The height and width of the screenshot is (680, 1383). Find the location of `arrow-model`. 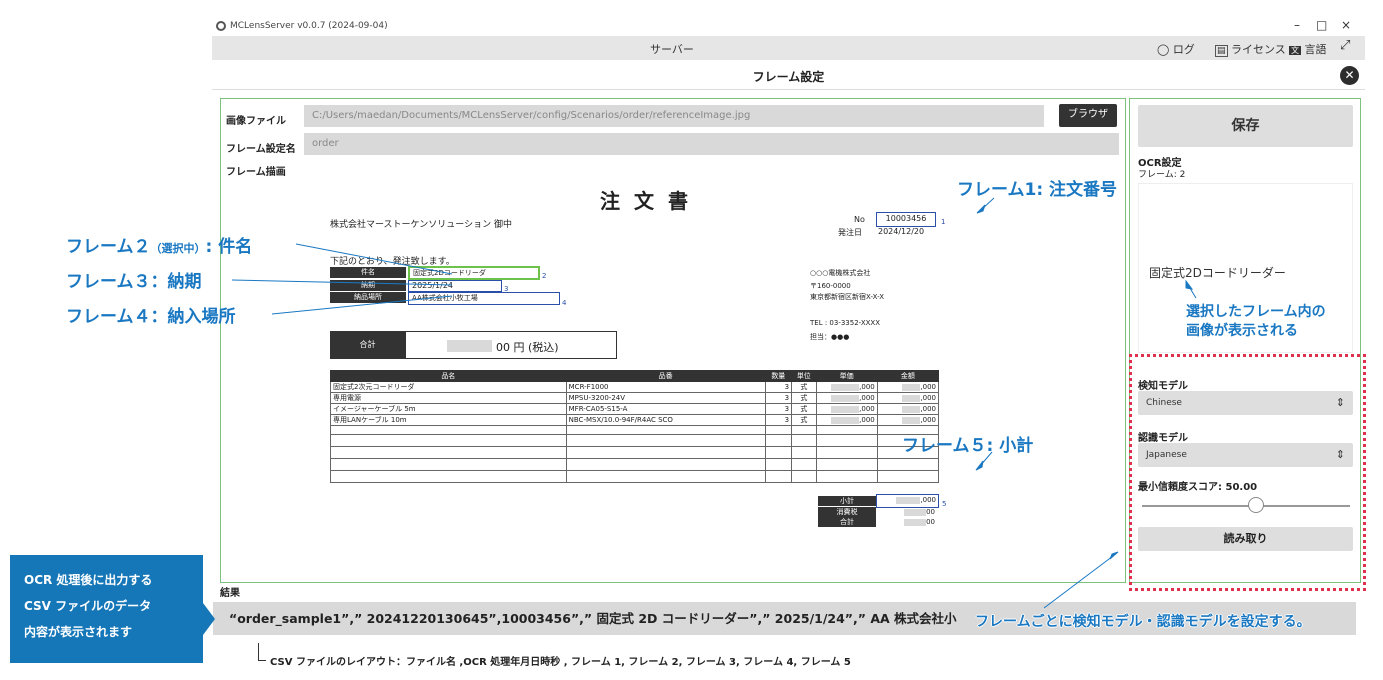

arrow-model is located at coordinates (1114, 555).